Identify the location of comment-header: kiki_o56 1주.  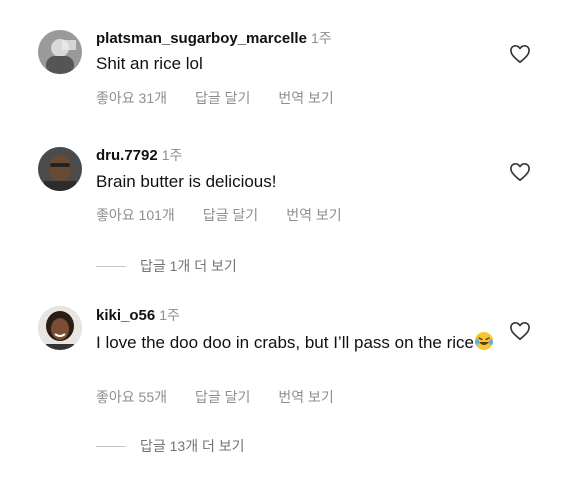
(138, 315).